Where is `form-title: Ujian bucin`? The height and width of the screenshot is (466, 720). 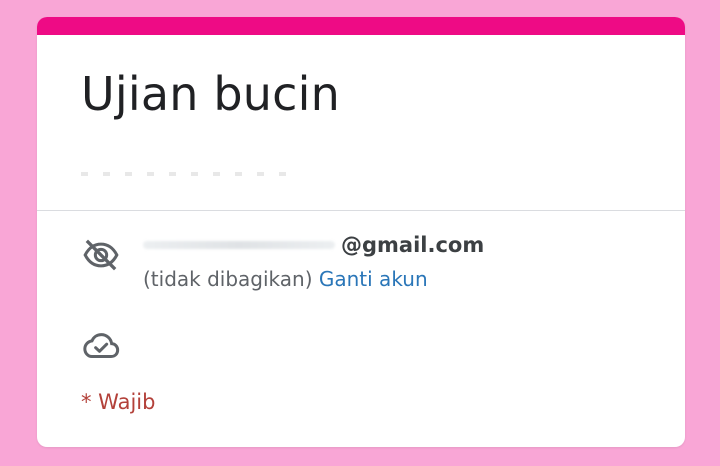 form-title: Ujian bucin is located at coordinates (210, 94).